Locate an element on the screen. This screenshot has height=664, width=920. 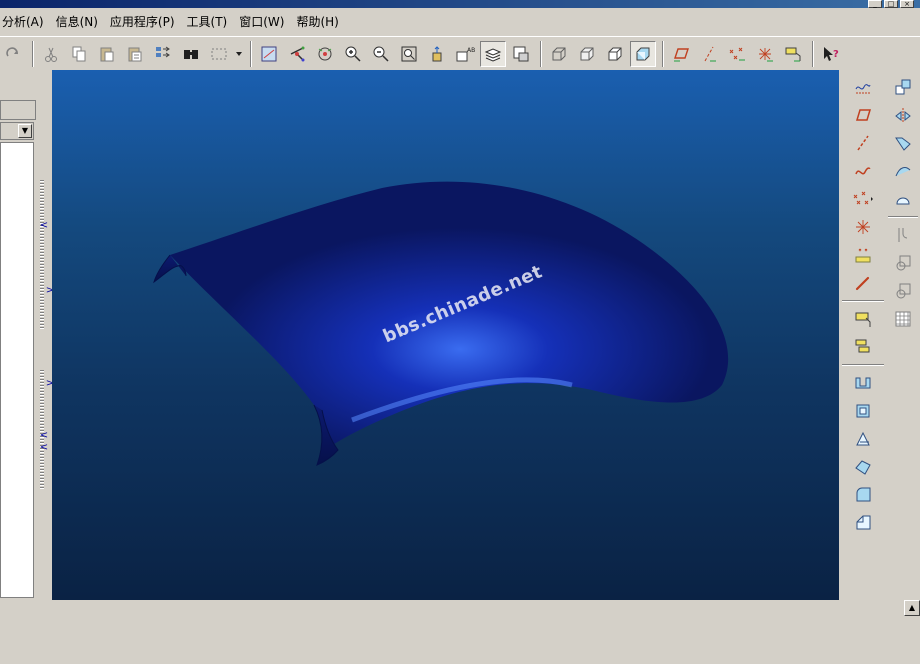
editing-toolbar is located at coordinates (903, 212).